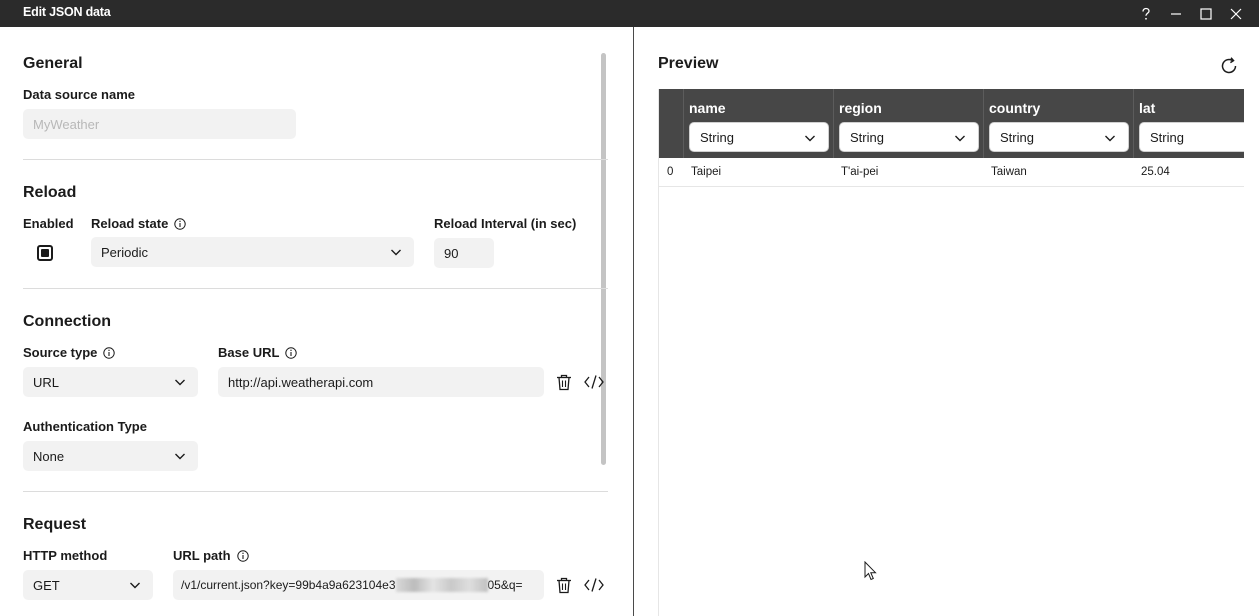  I want to click on scrollbar-thumb, so click(603, 259).